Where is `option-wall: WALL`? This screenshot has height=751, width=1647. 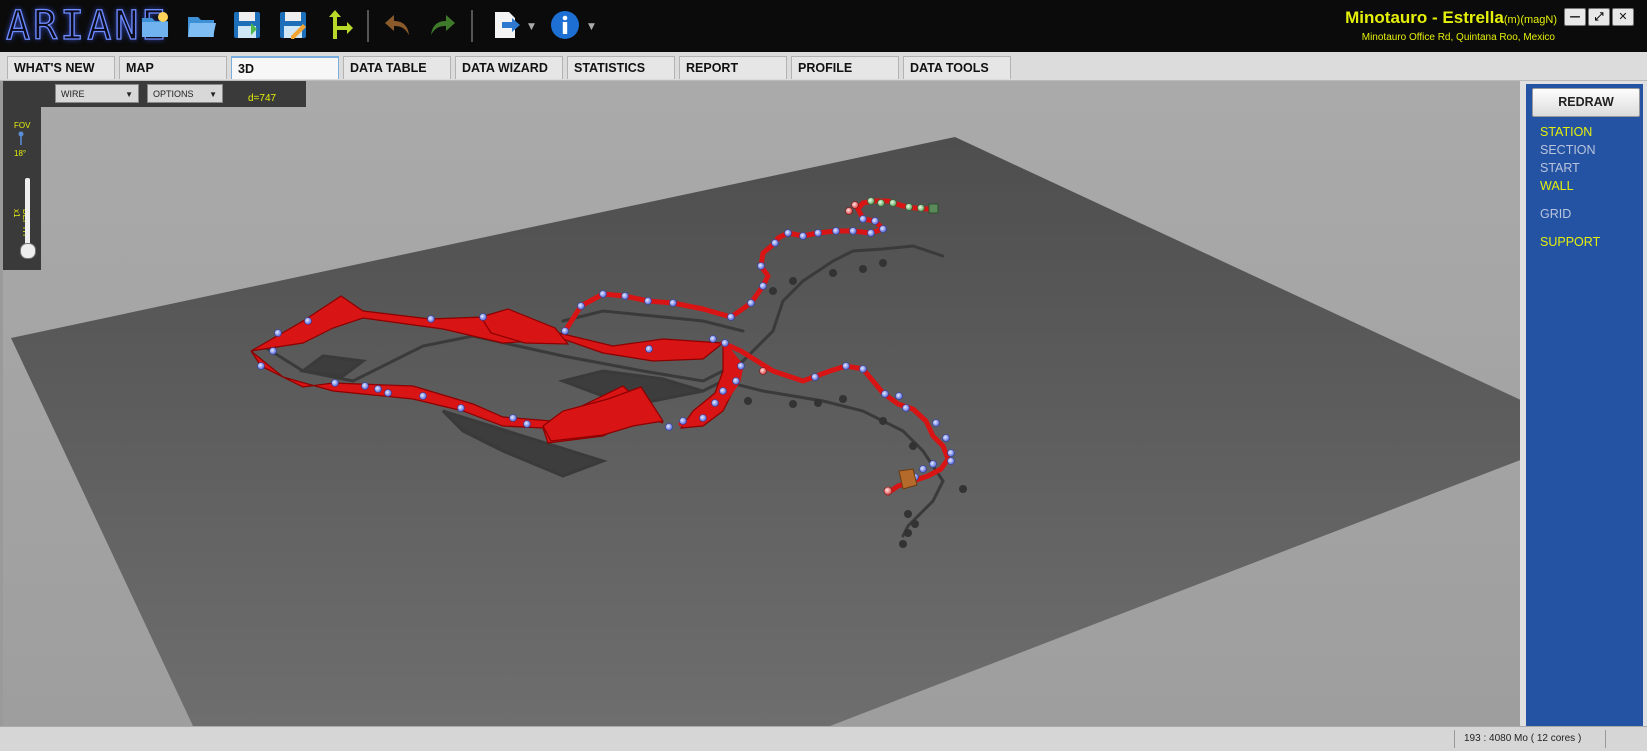 option-wall: WALL is located at coordinates (1557, 186).